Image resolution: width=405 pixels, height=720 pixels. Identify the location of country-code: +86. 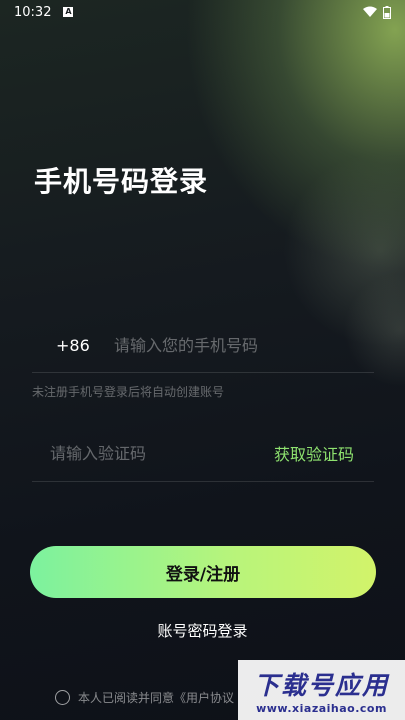
(73, 345).